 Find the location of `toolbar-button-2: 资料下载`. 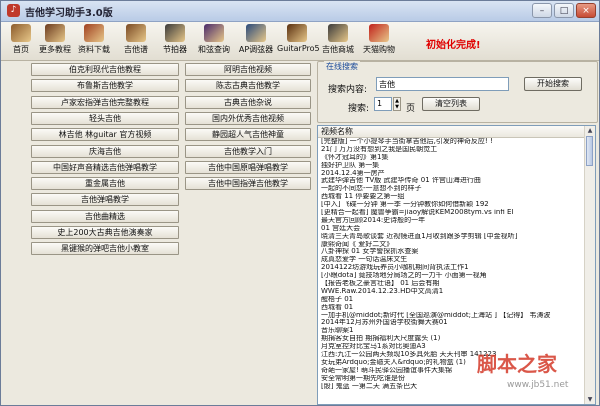

toolbar-button-2: 资料下载 is located at coordinates (94, 41).